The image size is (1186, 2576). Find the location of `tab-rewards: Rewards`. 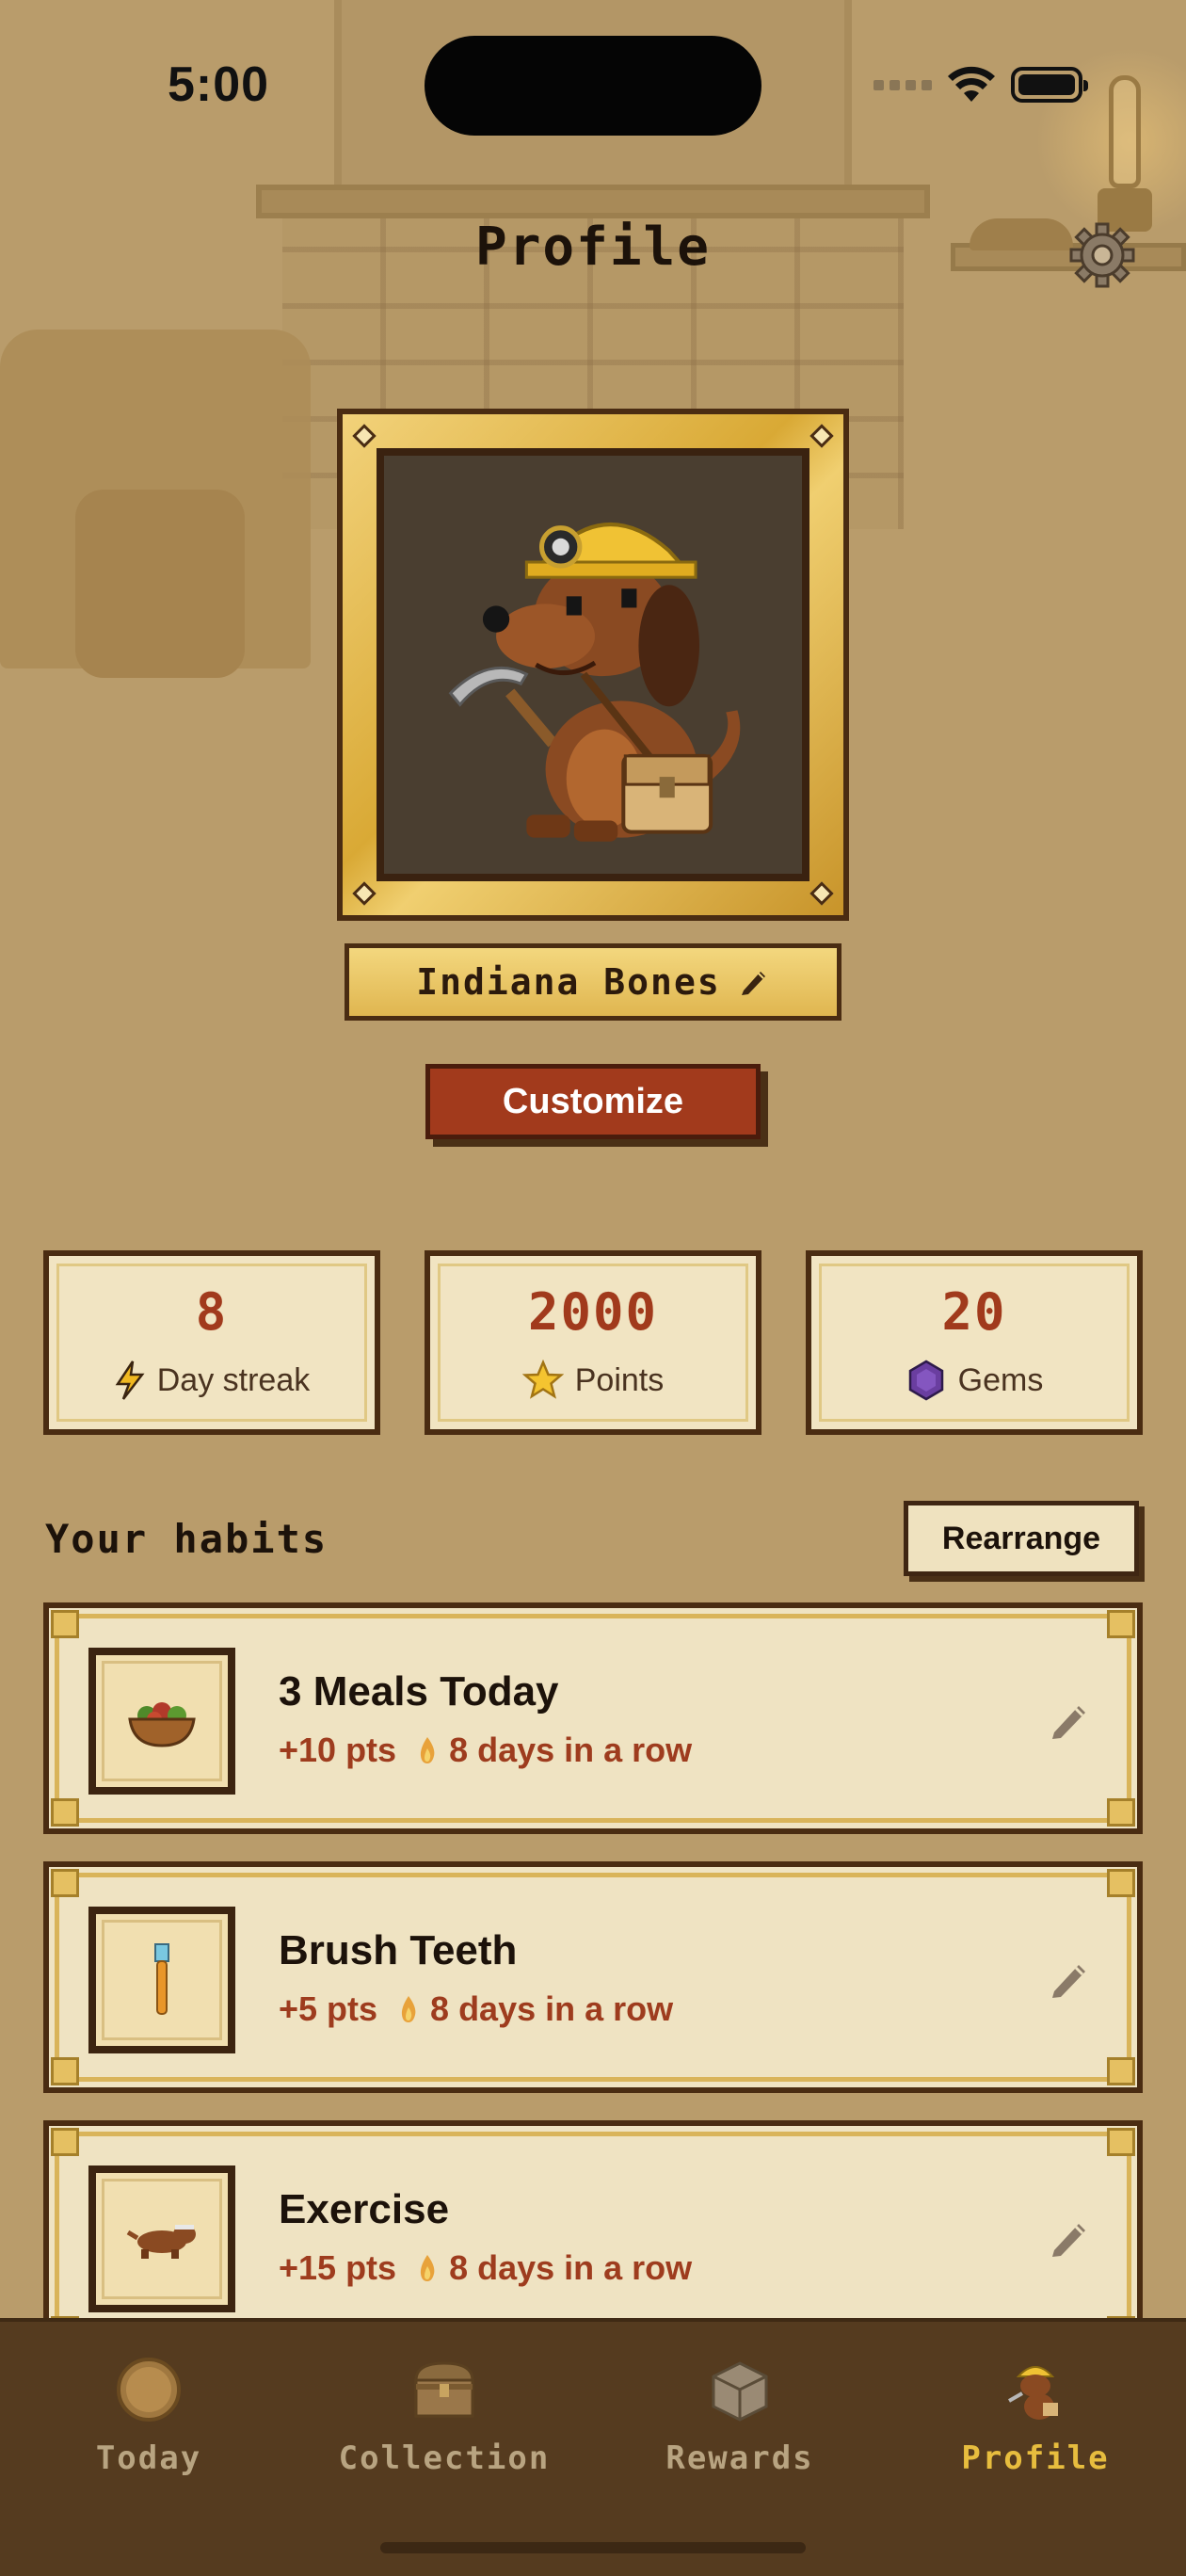

tab-rewards: Rewards is located at coordinates (740, 2416).